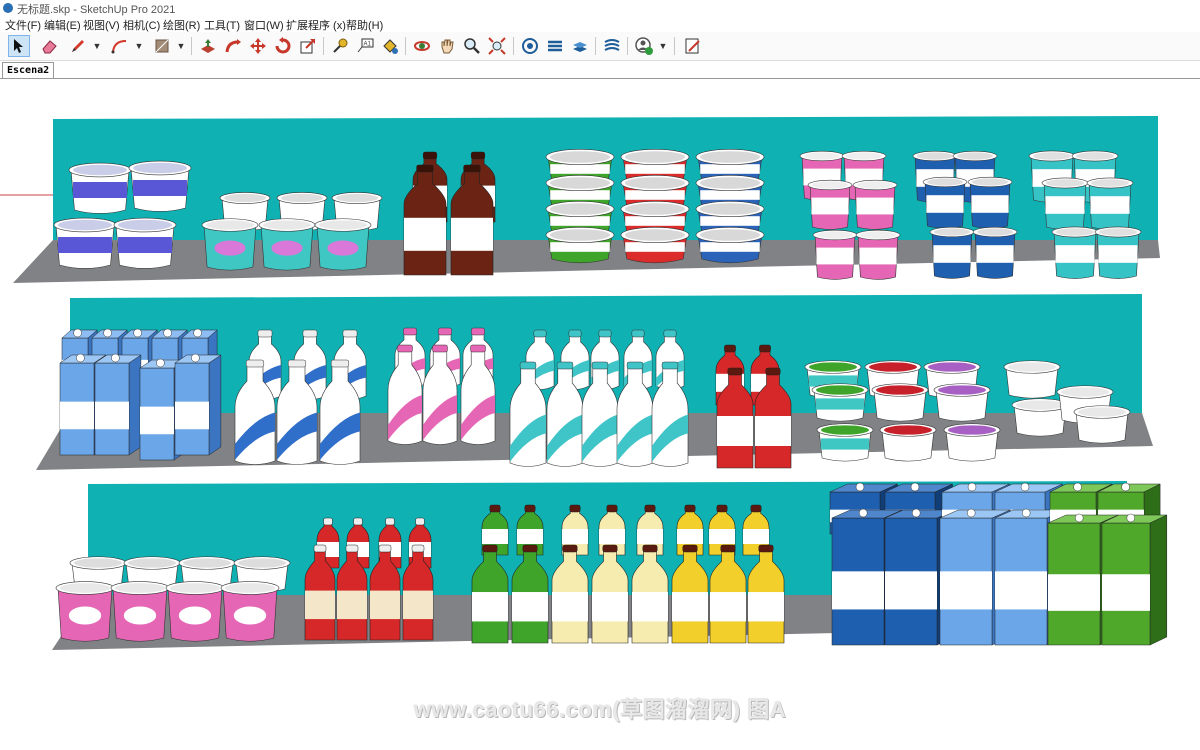 The image size is (1200, 750). What do you see at coordinates (162, 46) in the screenshot?
I see `rectangle-tool-icon` at bounding box center [162, 46].